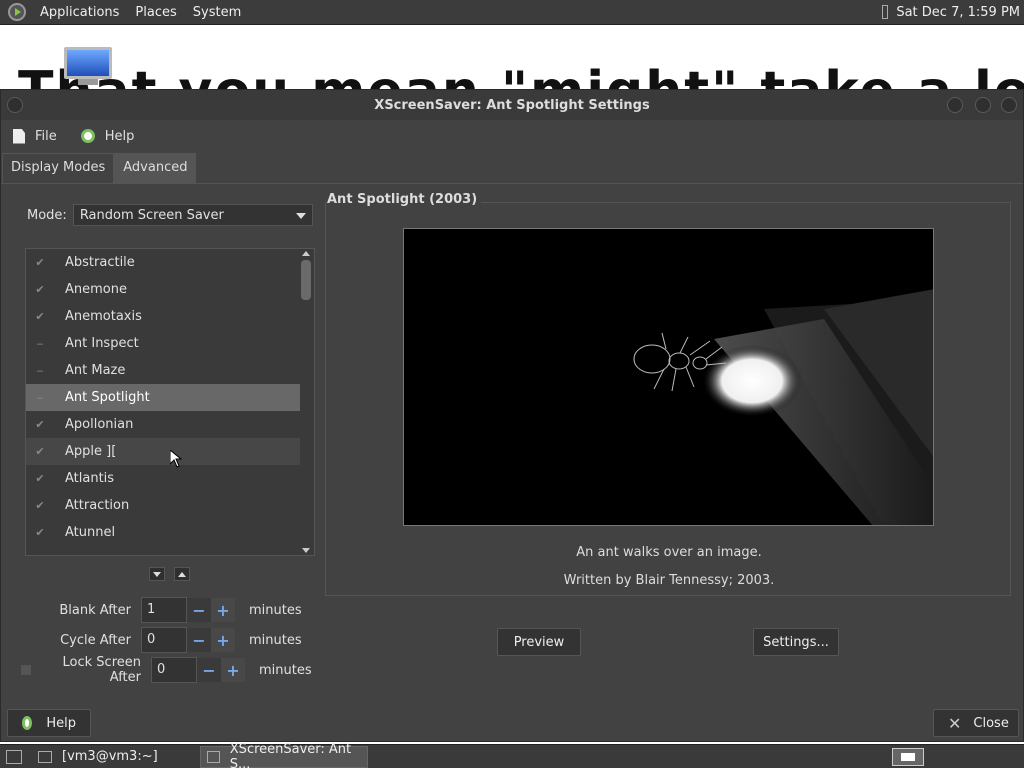  I want to click on list-item-label: Apollonian, so click(99, 424).